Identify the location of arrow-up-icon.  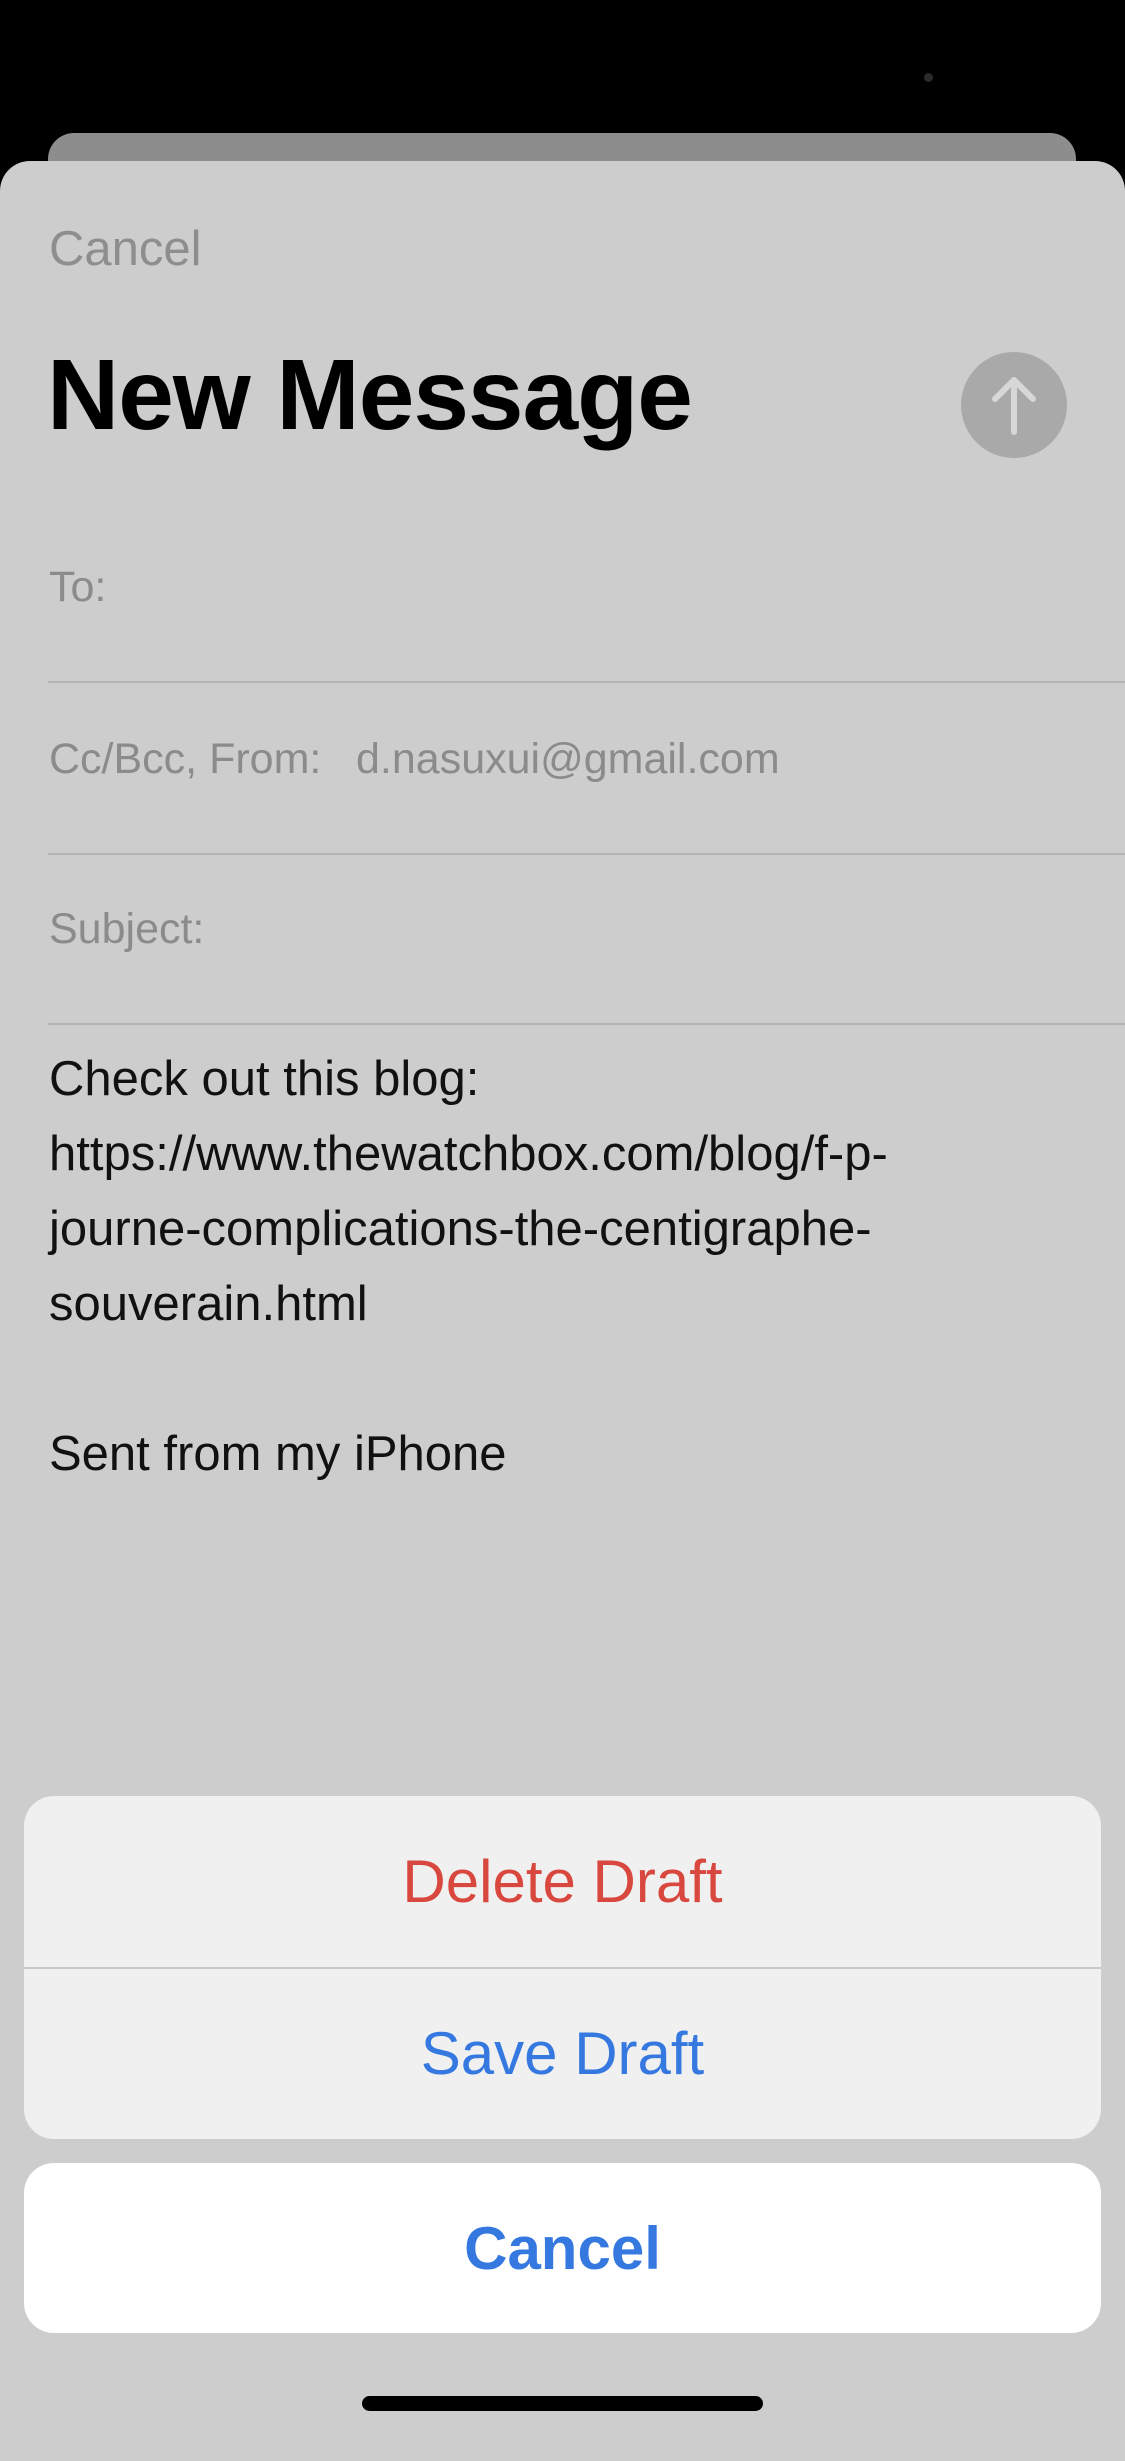
(1014, 406).